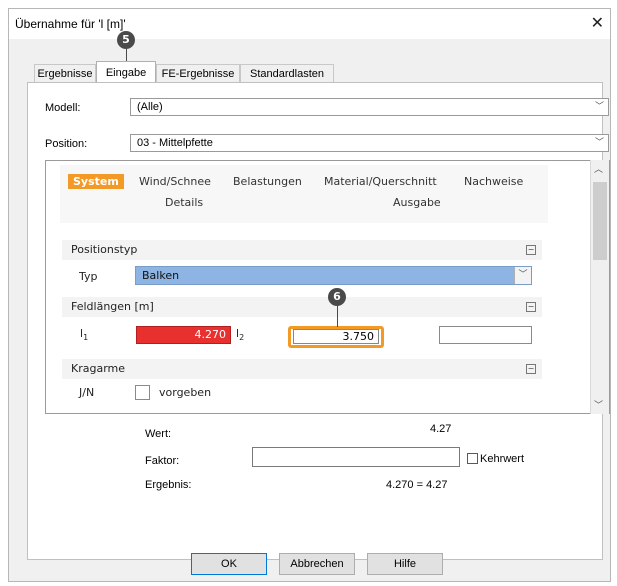 This screenshot has height=586, width=617. Describe the element at coordinates (150, 107) in the screenshot. I see `modell-value: (Alle)` at that location.